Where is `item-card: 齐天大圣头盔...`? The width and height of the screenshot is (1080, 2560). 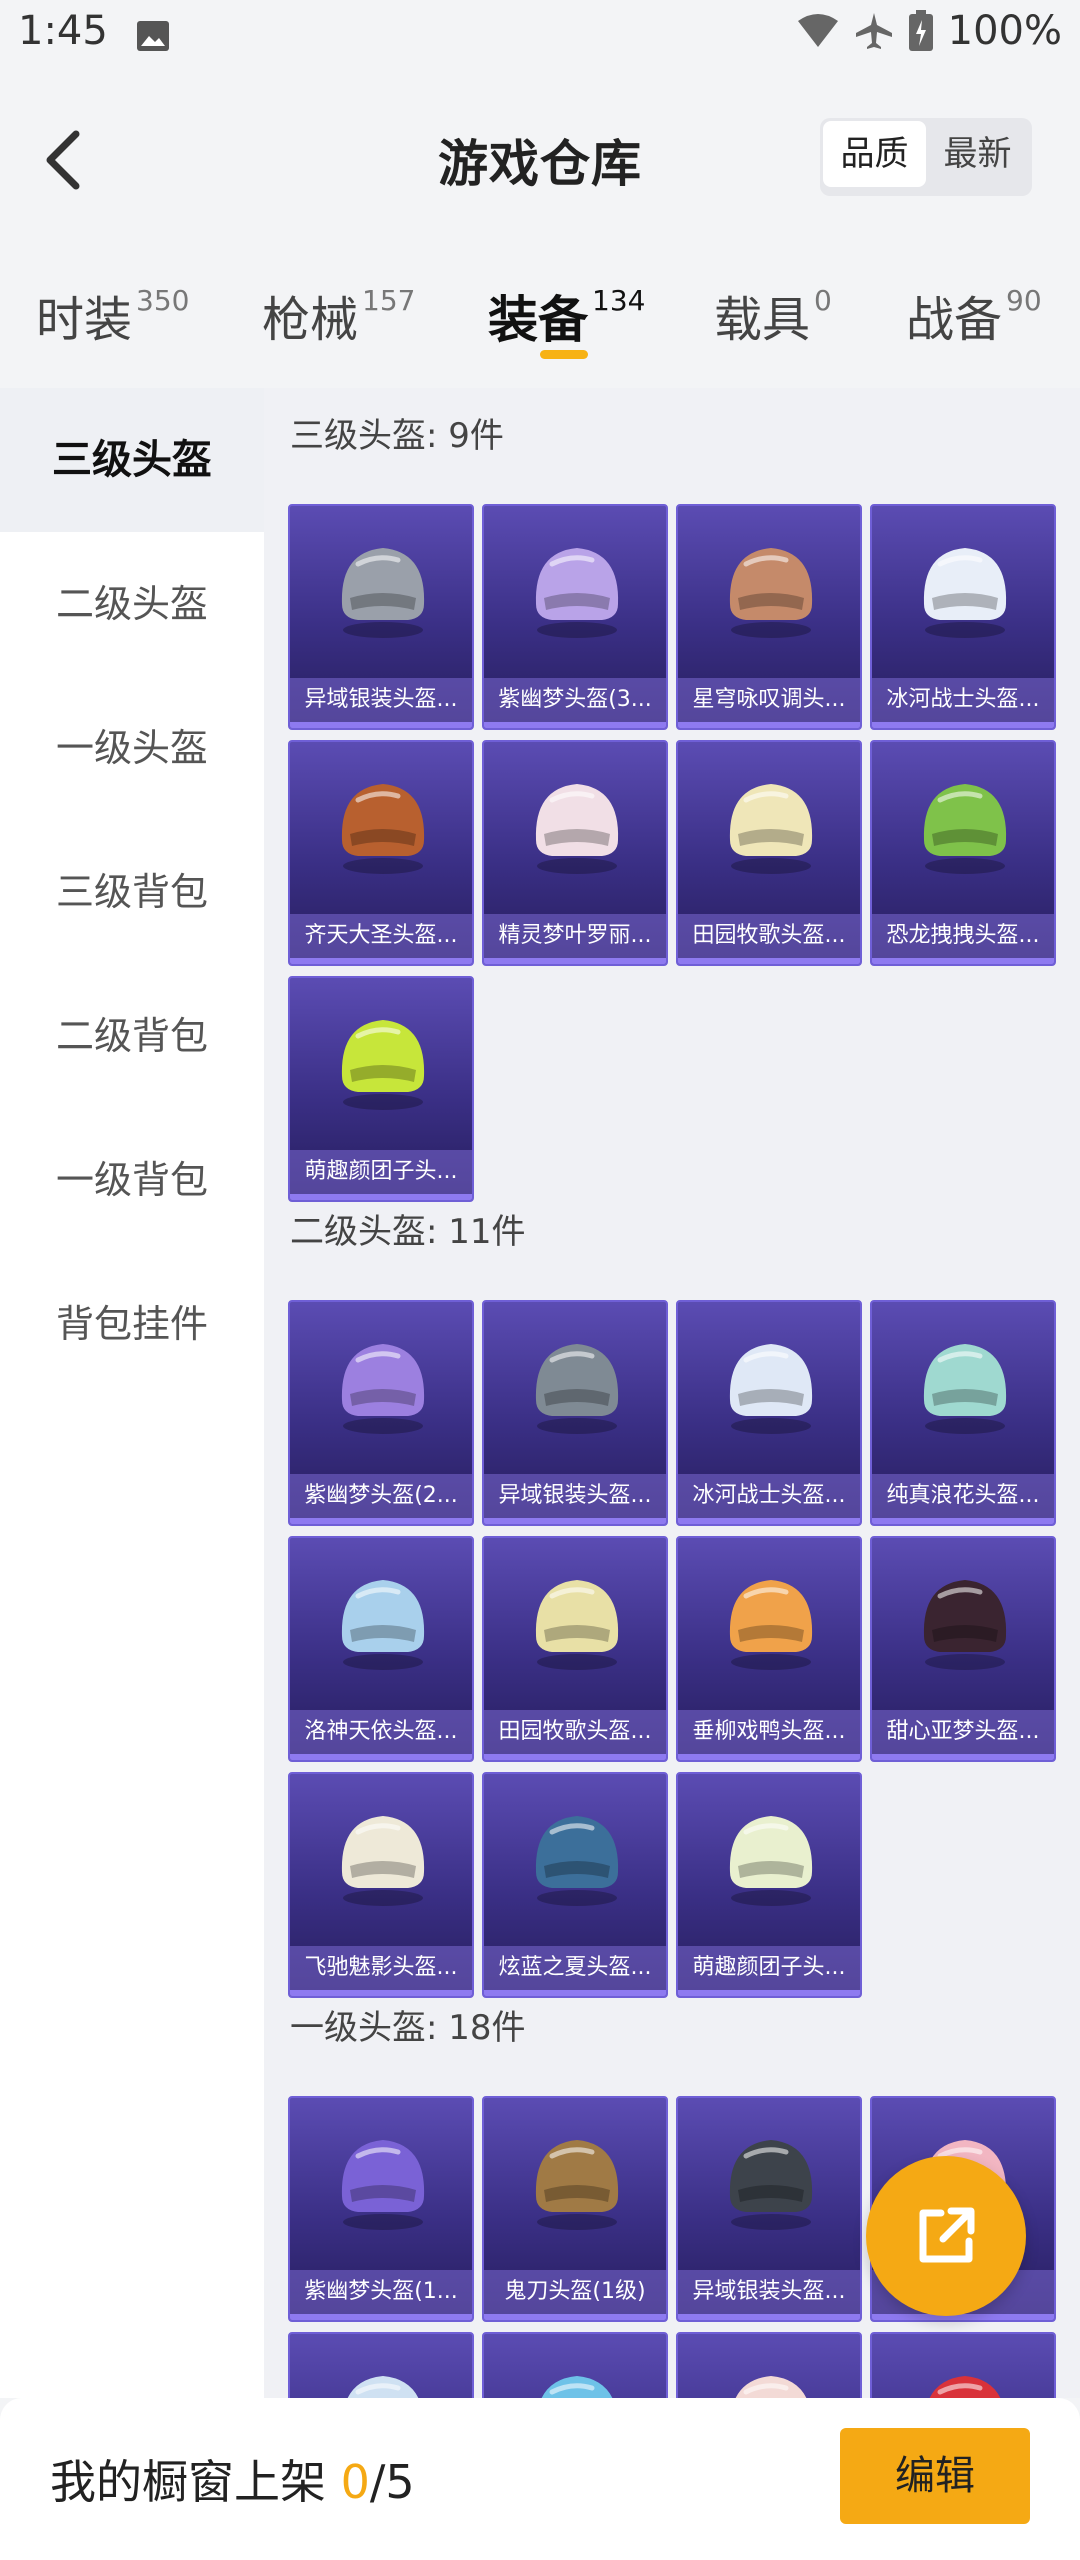 item-card: 齐天大圣头盔... is located at coordinates (381, 853).